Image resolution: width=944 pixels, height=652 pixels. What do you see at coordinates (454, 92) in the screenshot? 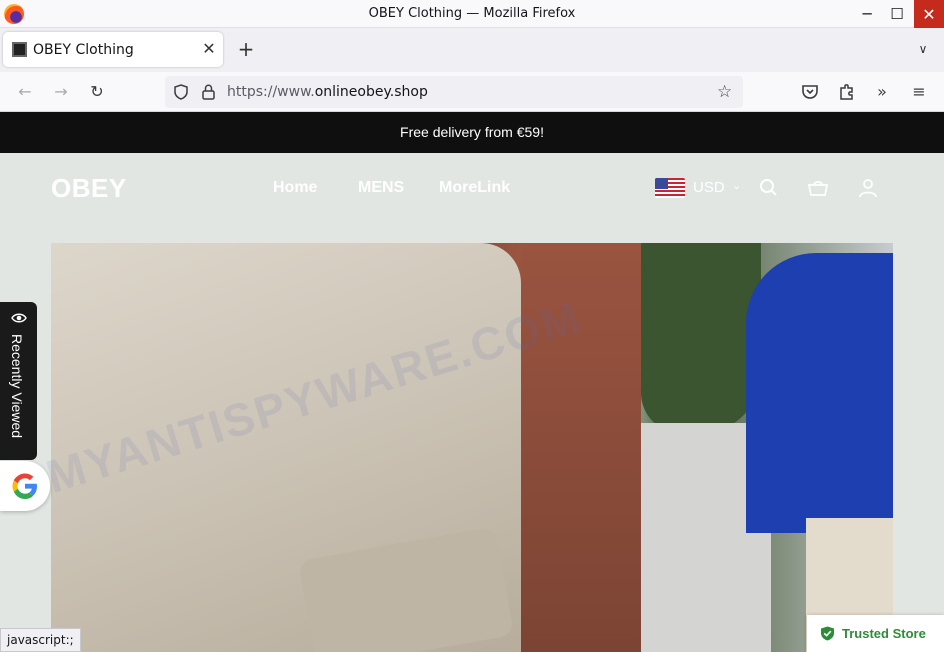
I see `address-bar: https://www.onlineobey.shop ☆` at bounding box center [454, 92].